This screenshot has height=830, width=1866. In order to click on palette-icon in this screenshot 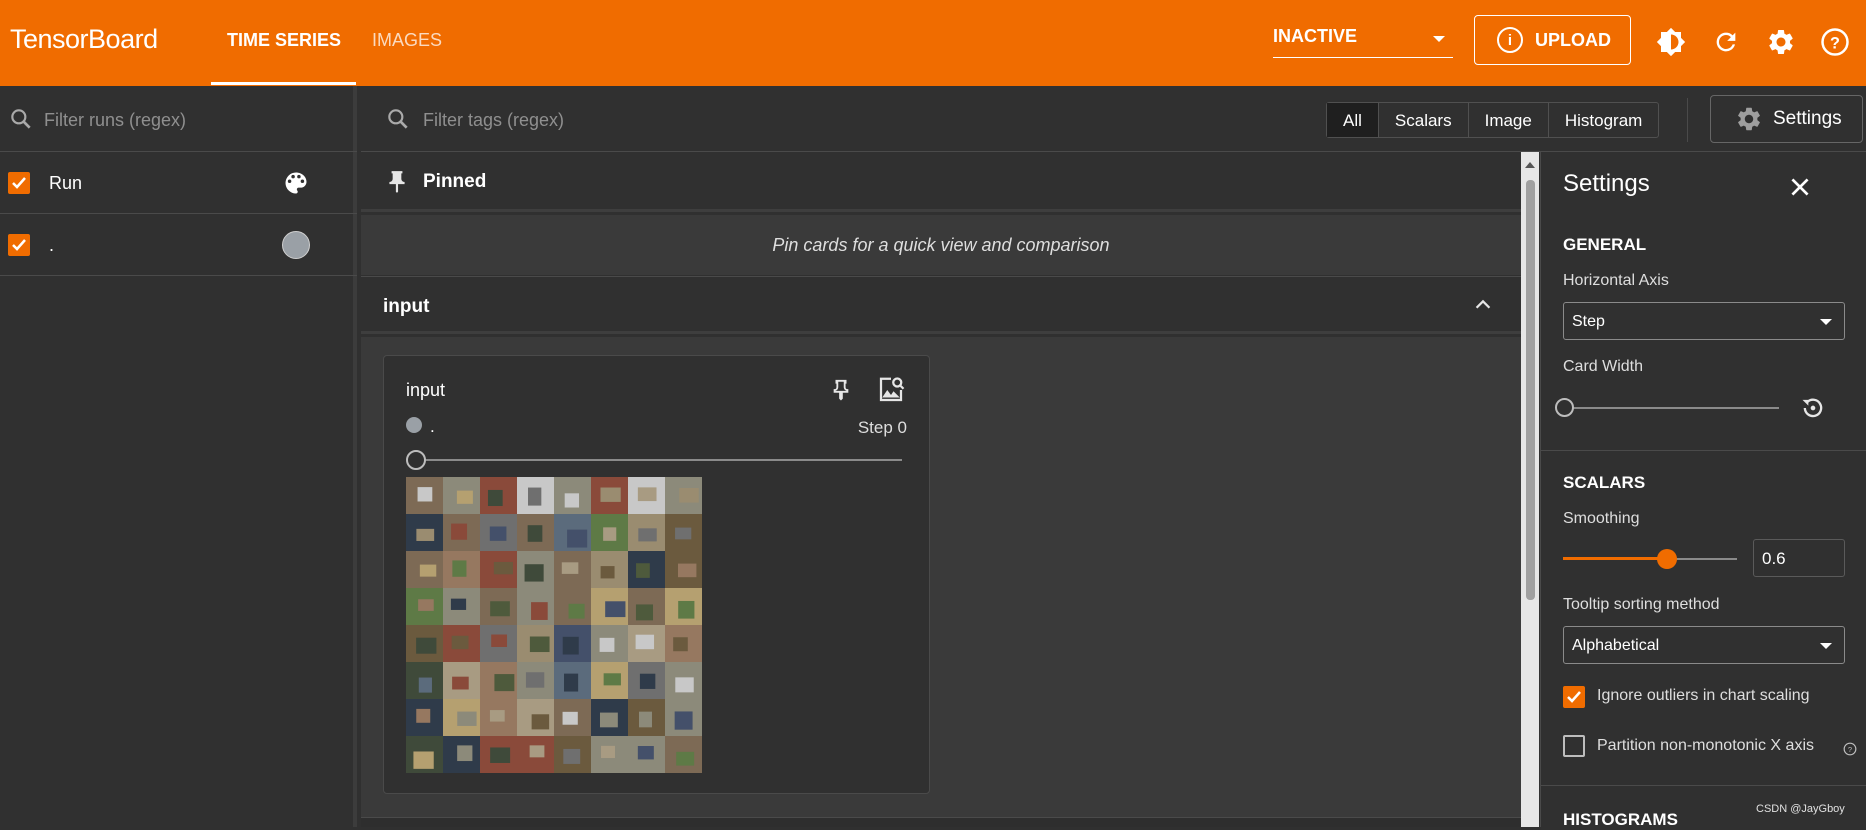, I will do `click(296, 183)`.